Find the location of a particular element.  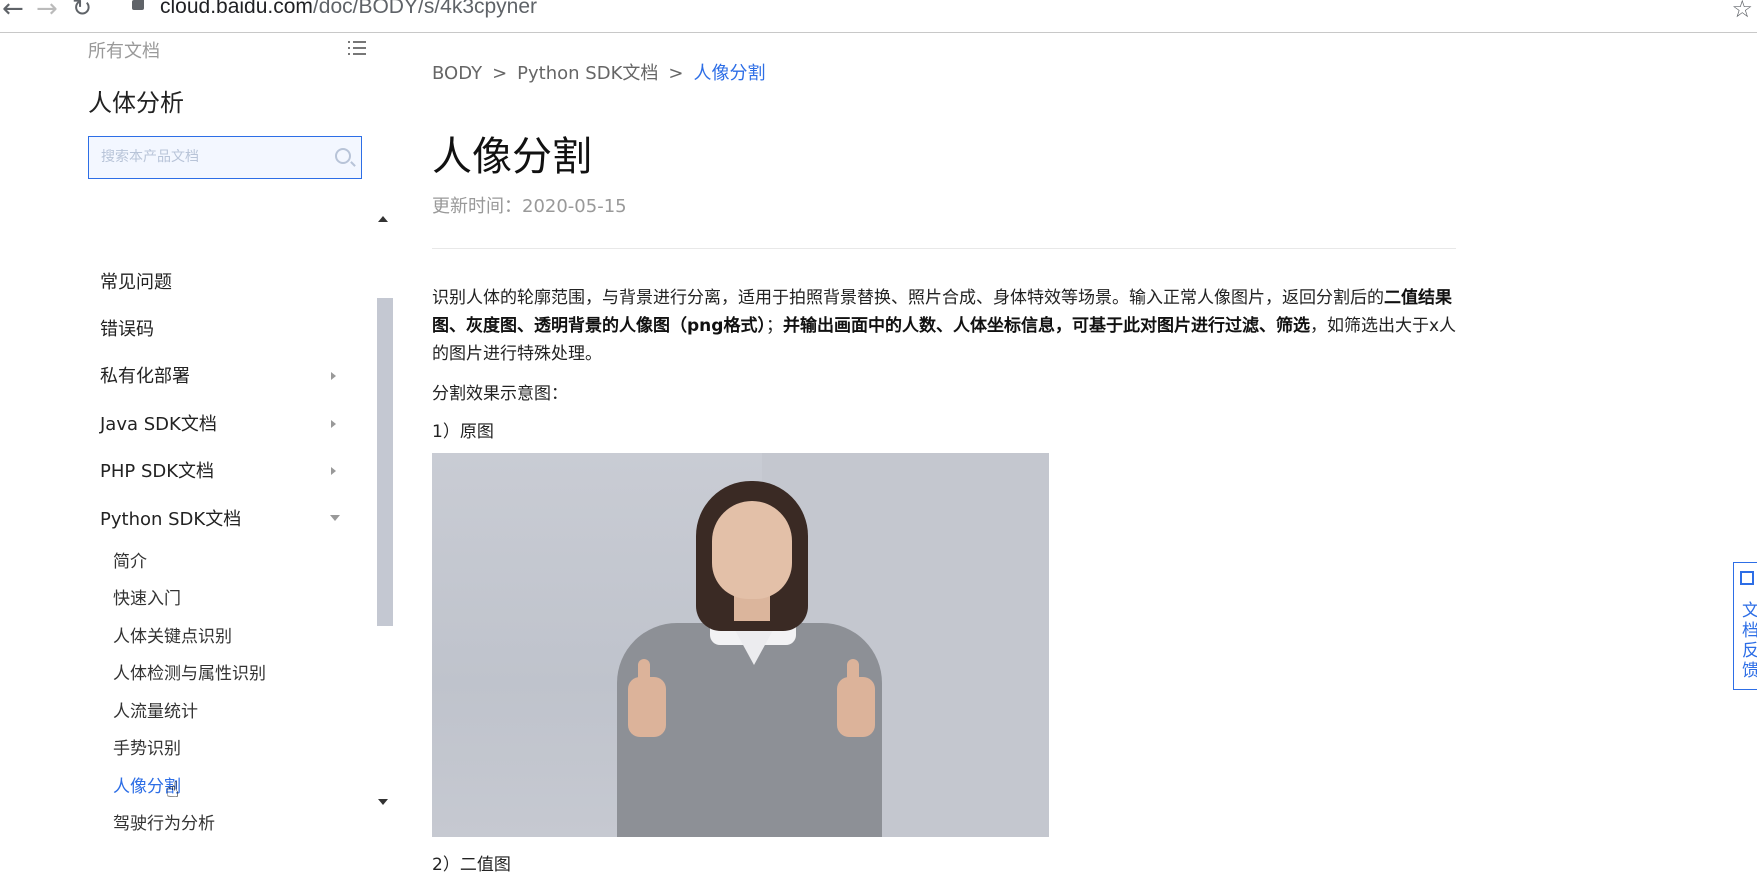

breadcrumb-item-python-sdk: Python SDK文档 is located at coordinates (587, 73).